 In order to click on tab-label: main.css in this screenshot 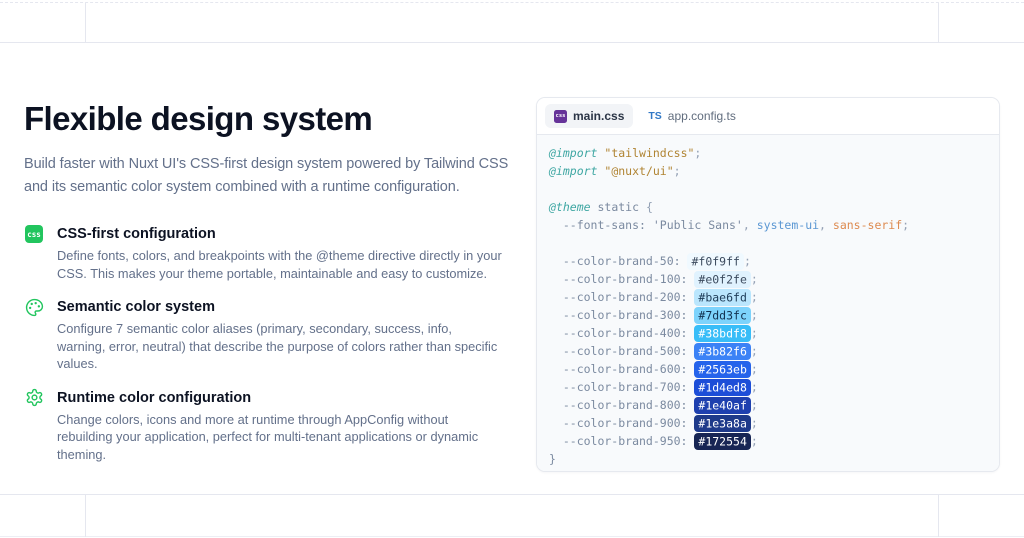, I will do `click(599, 116)`.